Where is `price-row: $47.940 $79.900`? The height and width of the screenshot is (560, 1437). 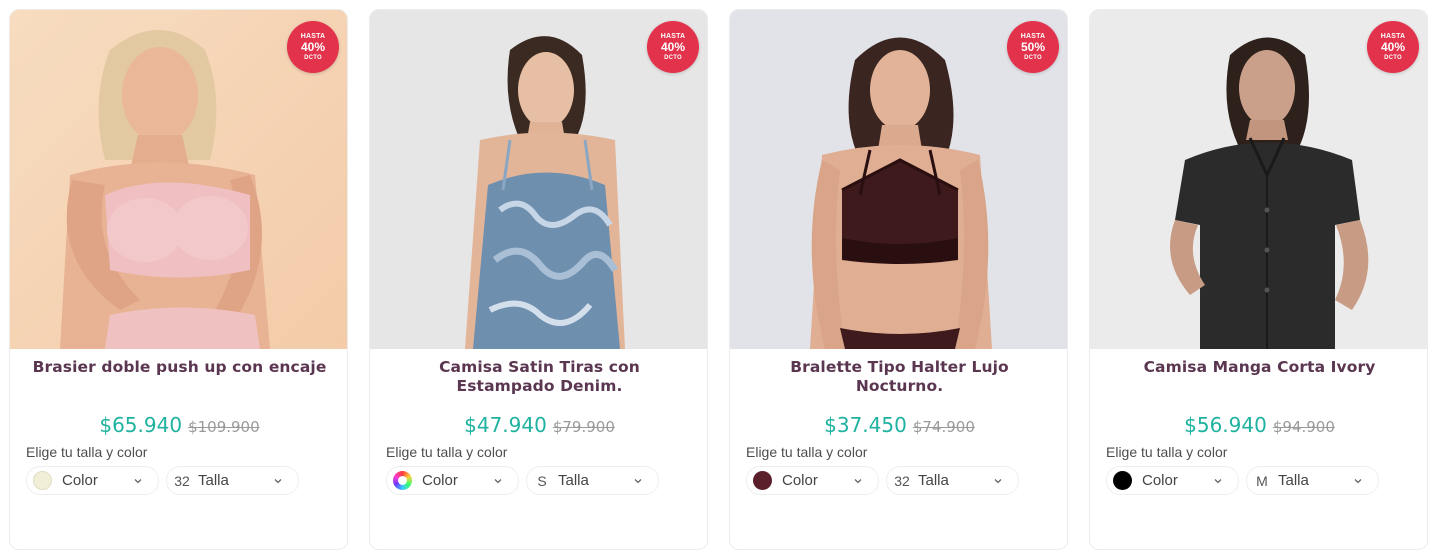 price-row: $47.940 $79.900 is located at coordinates (538, 425).